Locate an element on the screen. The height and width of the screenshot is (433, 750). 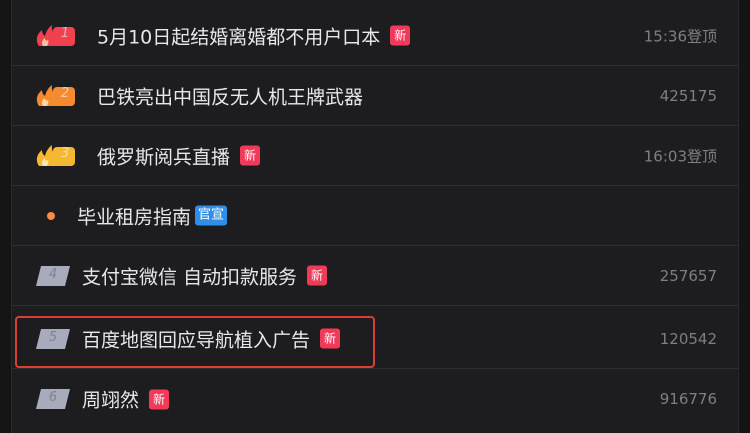
list-item: 2 巴铁亮出中国反无人机王牌武器 425175 is located at coordinates (375, 96).